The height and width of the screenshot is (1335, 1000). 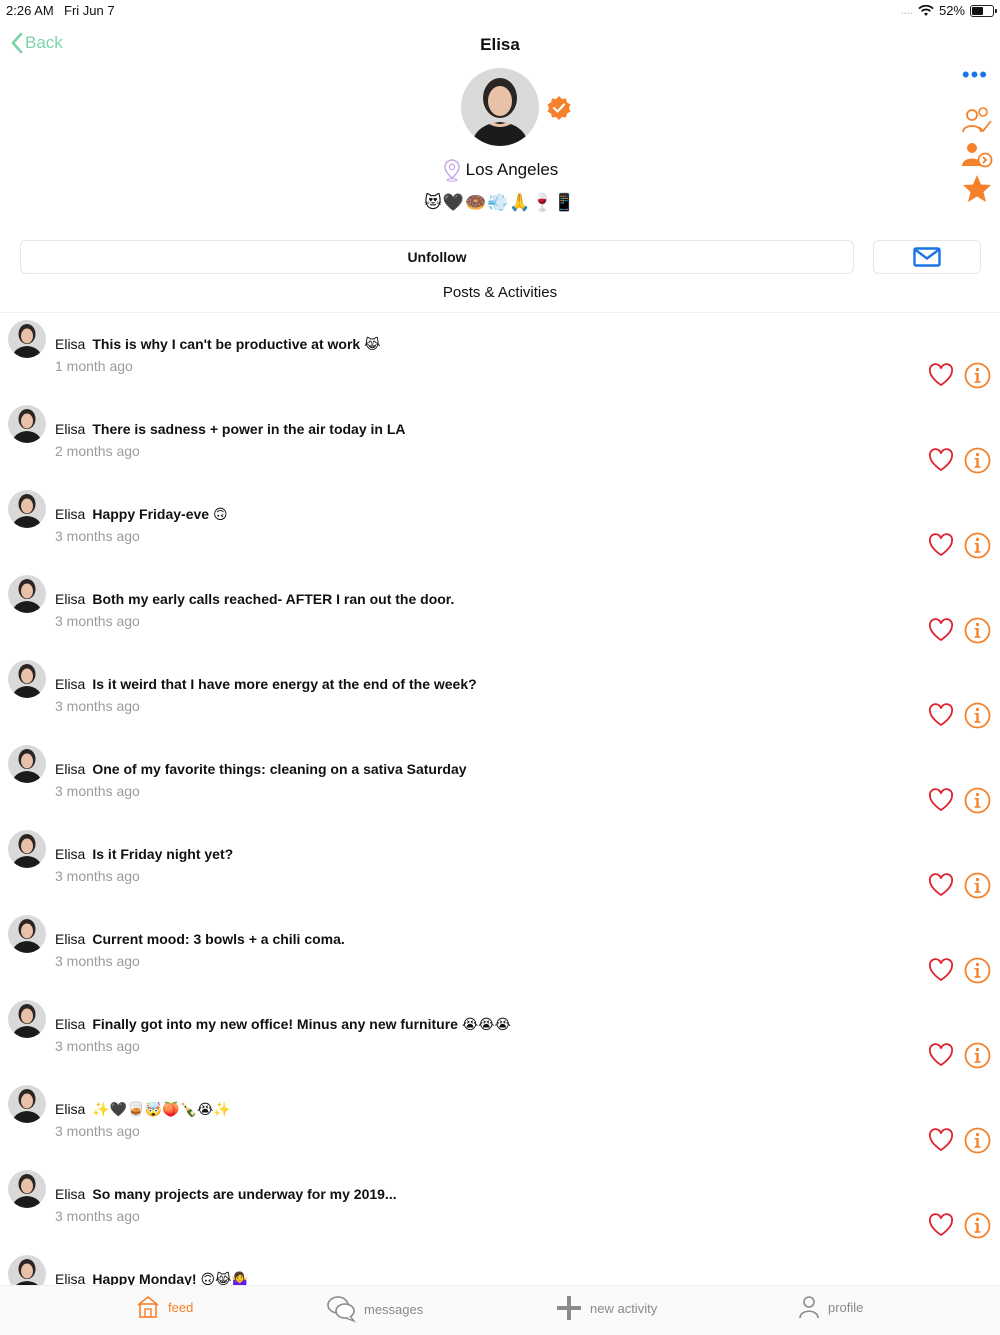 What do you see at coordinates (977, 189) in the screenshot?
I see `star-button` at bounding box center [977, 189].